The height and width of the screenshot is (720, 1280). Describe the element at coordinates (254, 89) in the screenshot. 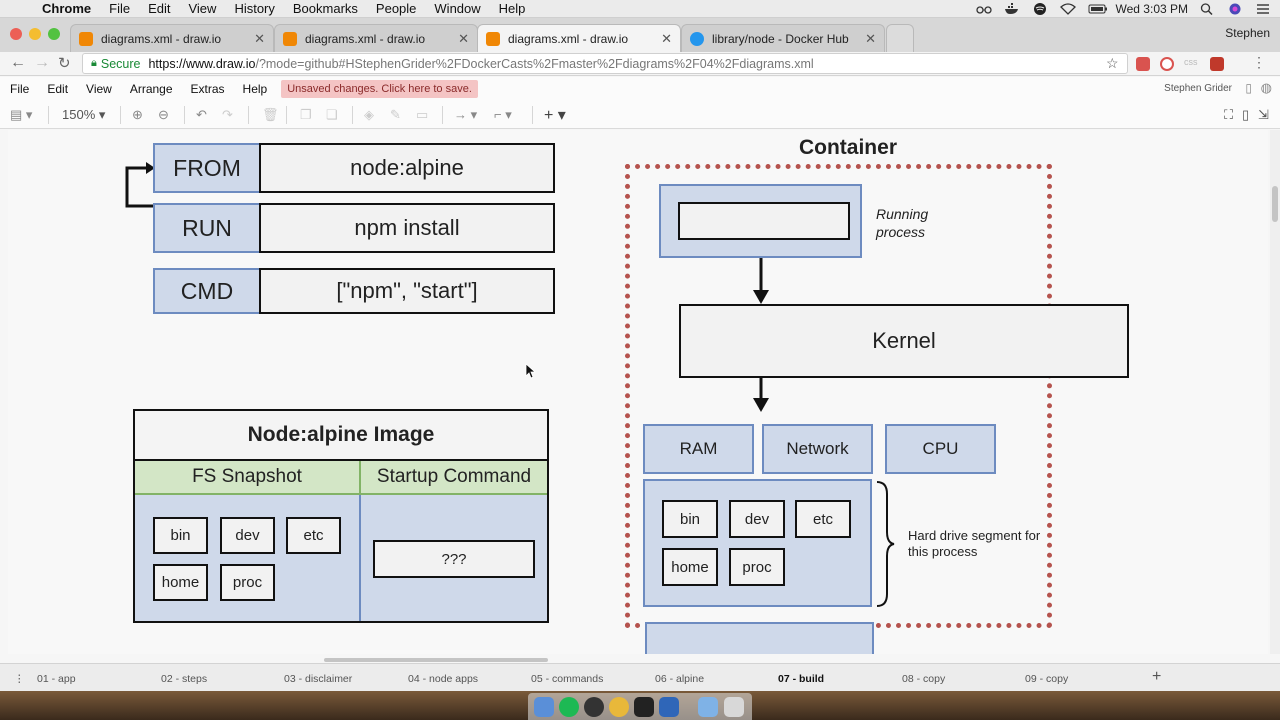

I see `drawio-menu-help: Help` at that location.